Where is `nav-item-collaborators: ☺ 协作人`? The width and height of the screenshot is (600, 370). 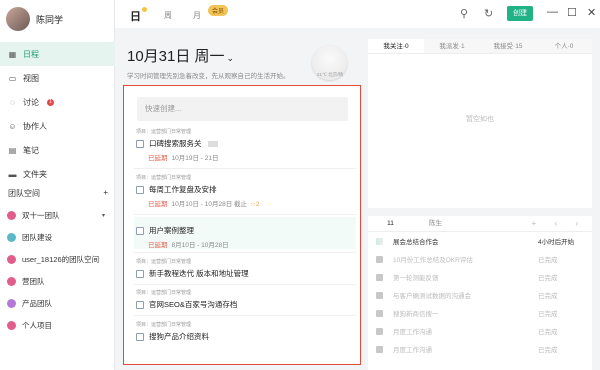
nav-item-collaborators: ☺ 协作人 is located at coordinates (57, 126).